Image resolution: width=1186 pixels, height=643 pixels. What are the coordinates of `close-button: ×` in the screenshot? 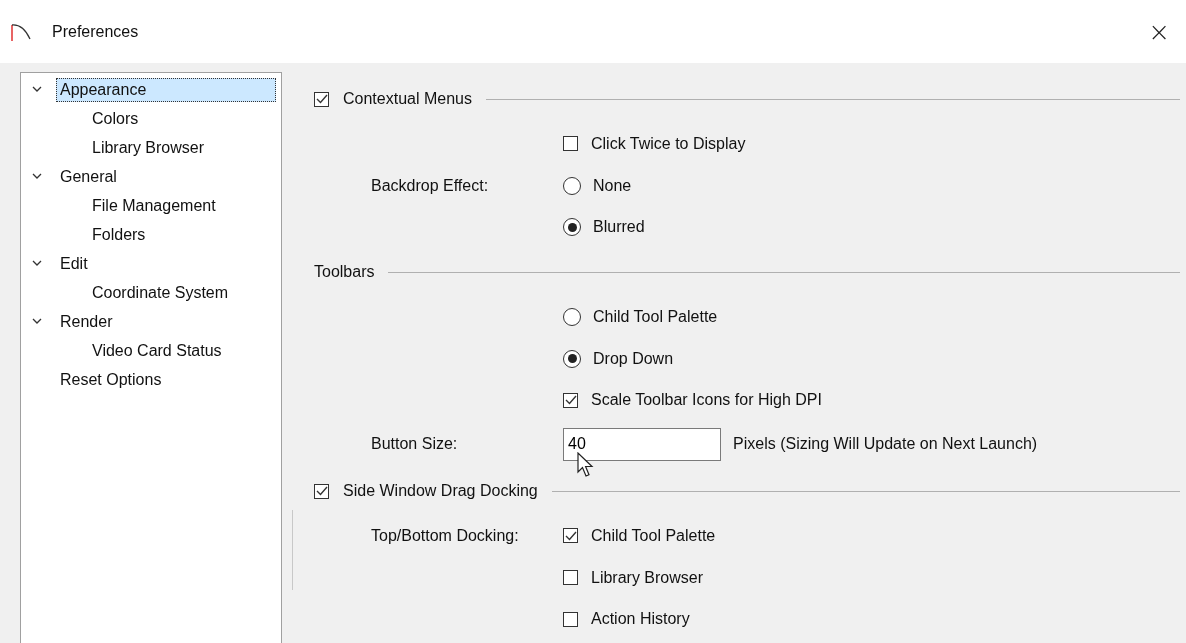 It's located at (1159, 31).